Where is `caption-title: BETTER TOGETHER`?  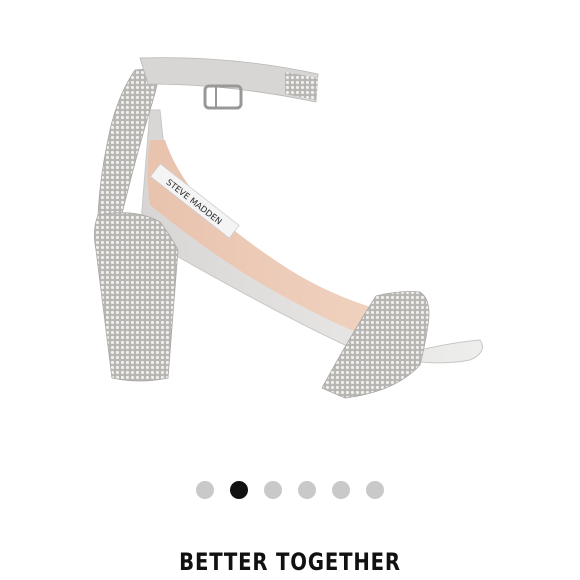 caption-title: BETTER TOGETHER is located at coordinates (290, 562).